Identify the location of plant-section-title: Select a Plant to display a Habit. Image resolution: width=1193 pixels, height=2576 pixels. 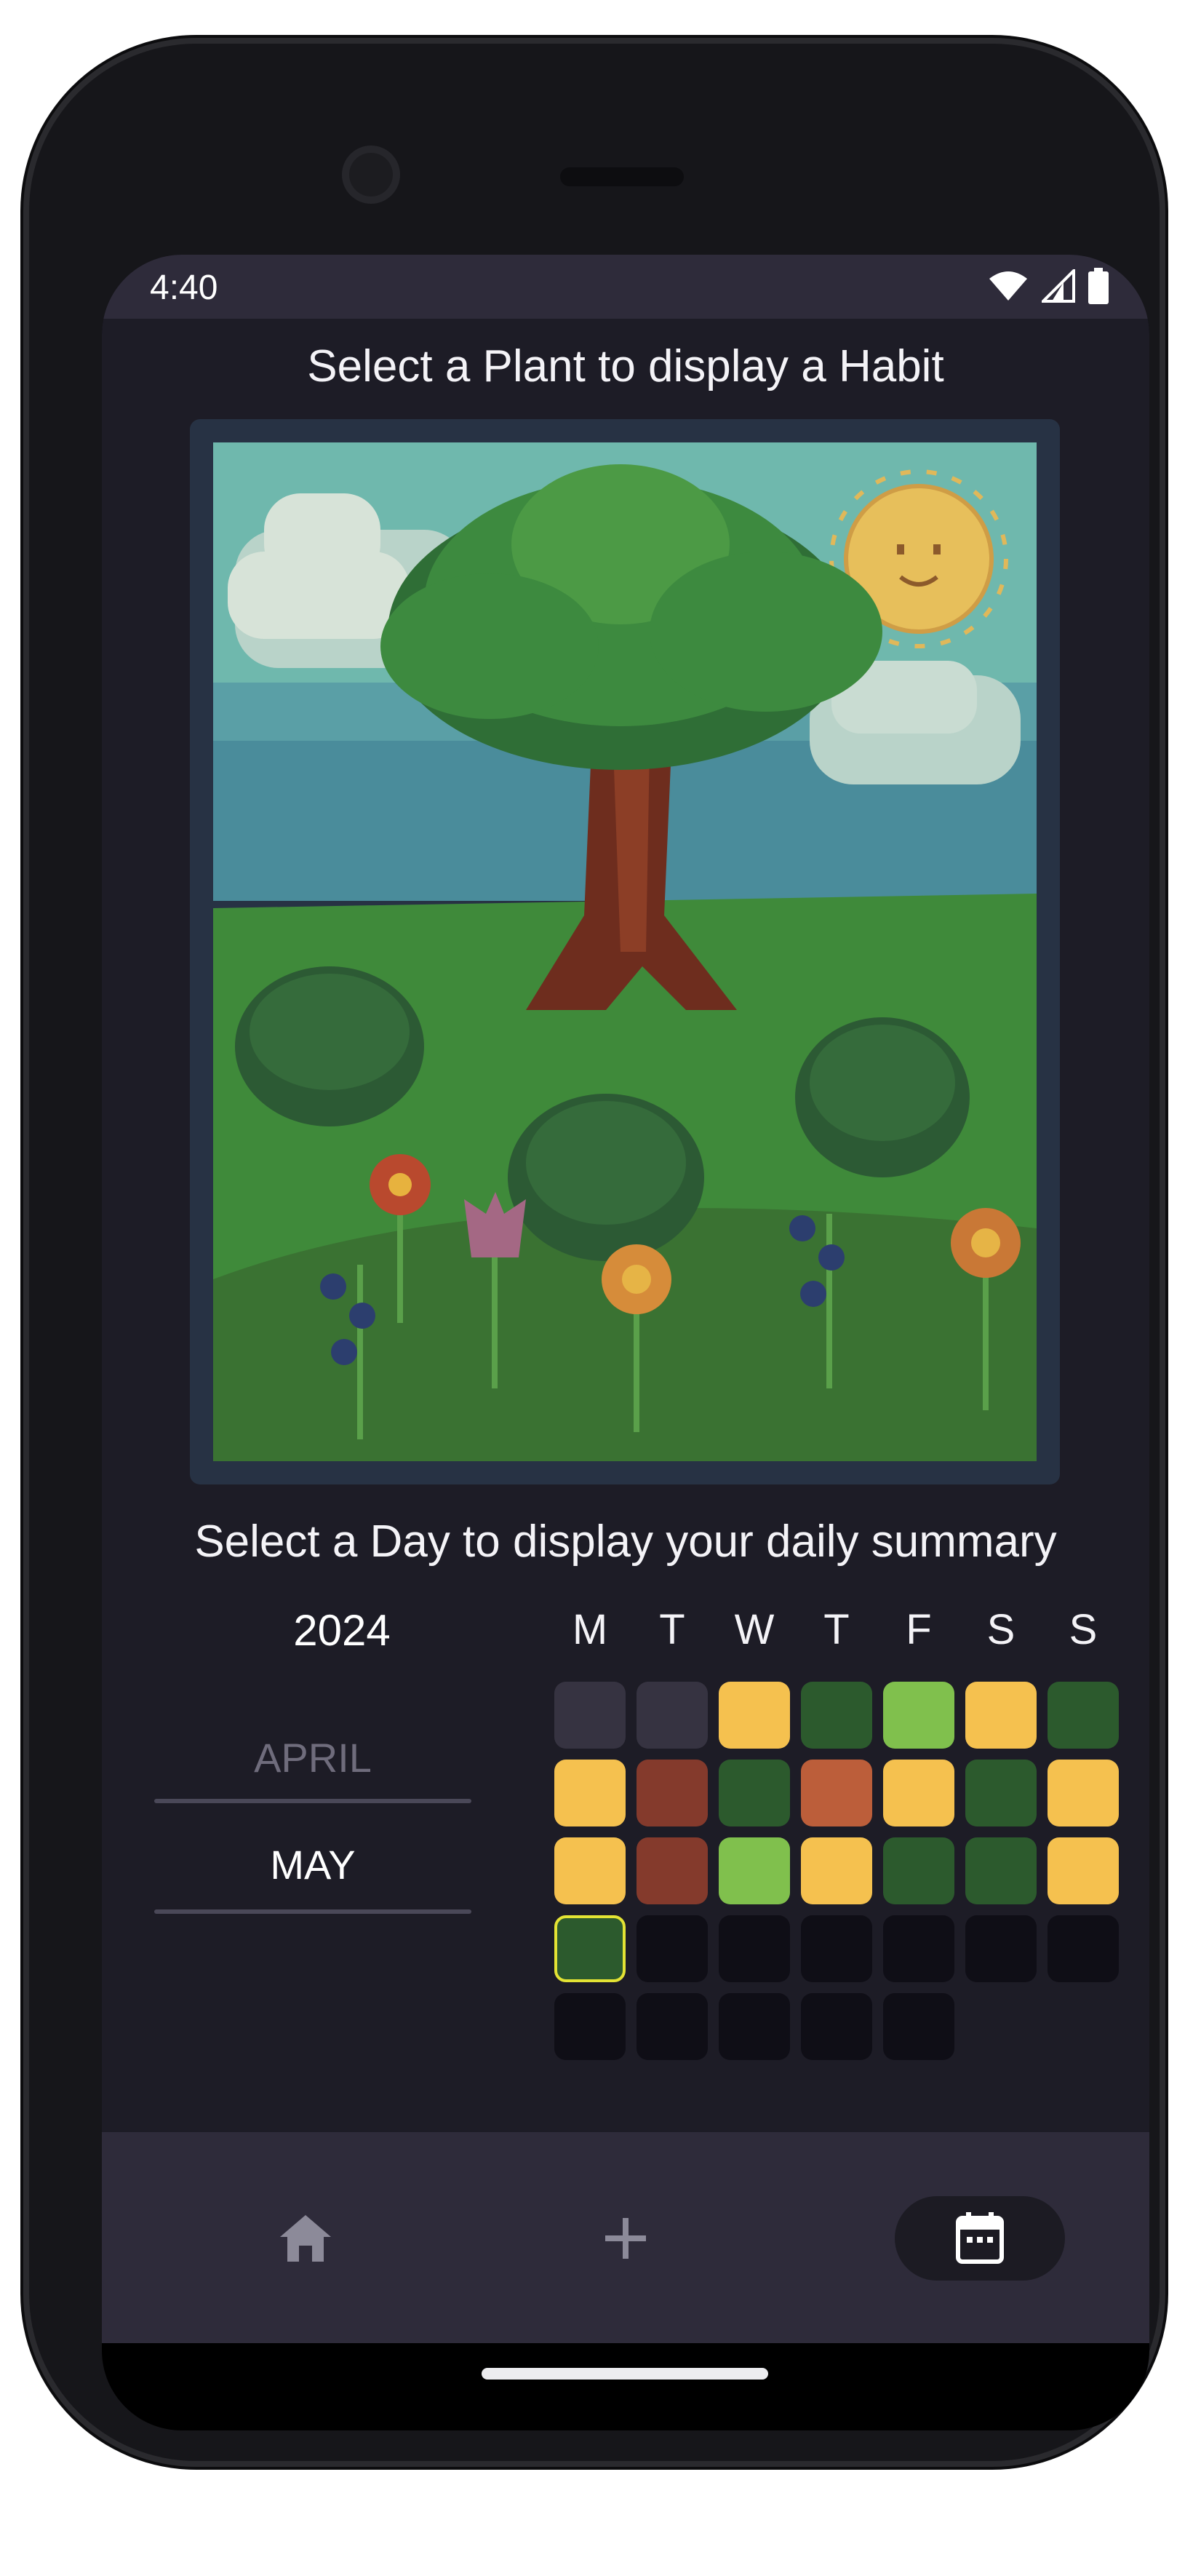
(625, 366).